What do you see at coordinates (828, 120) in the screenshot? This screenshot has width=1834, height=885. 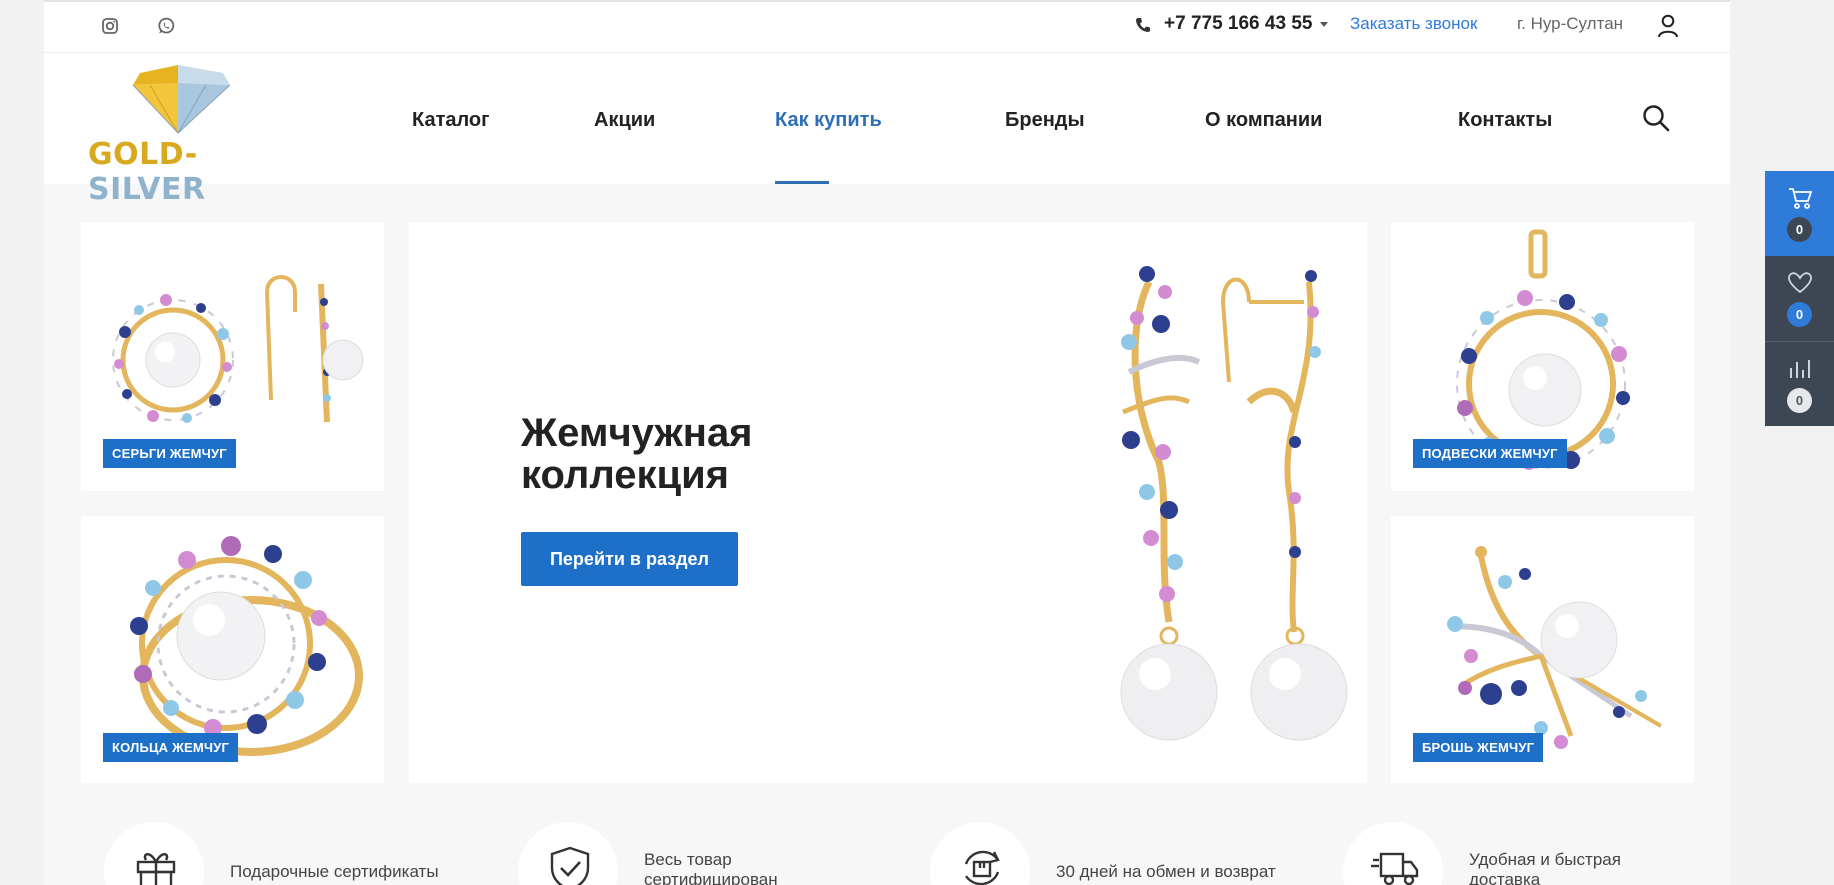 I see `nav-how-to-buy: Как купить` at bounding box center [828, 120].